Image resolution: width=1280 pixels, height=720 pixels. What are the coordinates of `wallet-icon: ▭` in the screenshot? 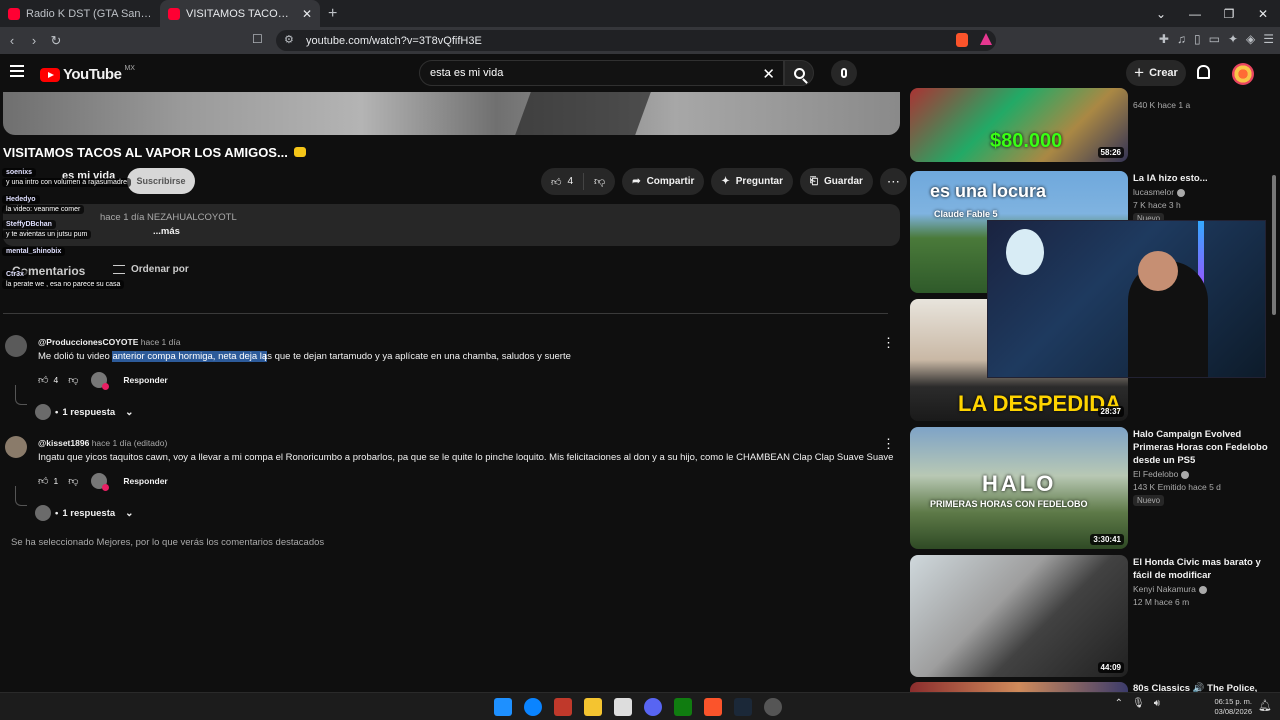 It's located at (1214, 39).